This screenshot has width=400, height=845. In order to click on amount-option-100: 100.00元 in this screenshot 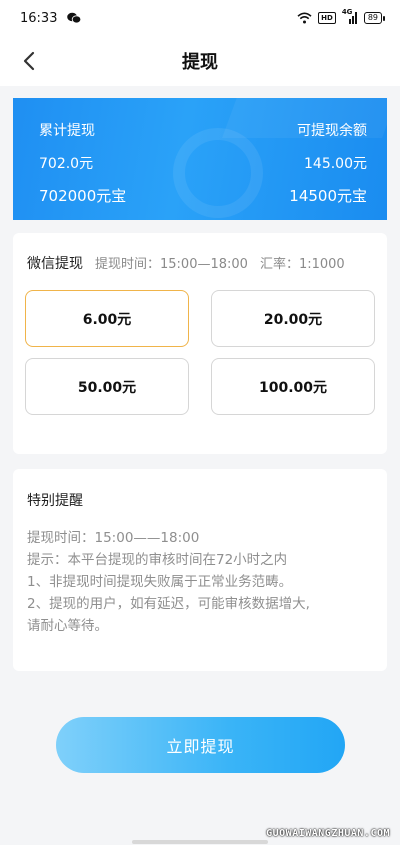, I will do `click(293, 386)`.